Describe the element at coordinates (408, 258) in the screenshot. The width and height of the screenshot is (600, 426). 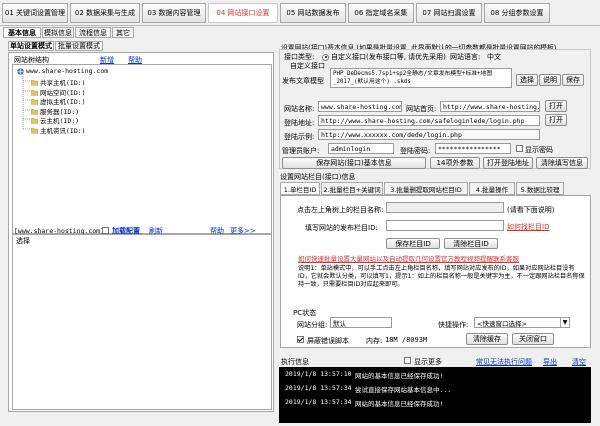
I see `batch-setup-tutorial-link: 如何快速批量设置大量网站以及自动提取几何设置官方教程视频提醒联系客服` at that location.